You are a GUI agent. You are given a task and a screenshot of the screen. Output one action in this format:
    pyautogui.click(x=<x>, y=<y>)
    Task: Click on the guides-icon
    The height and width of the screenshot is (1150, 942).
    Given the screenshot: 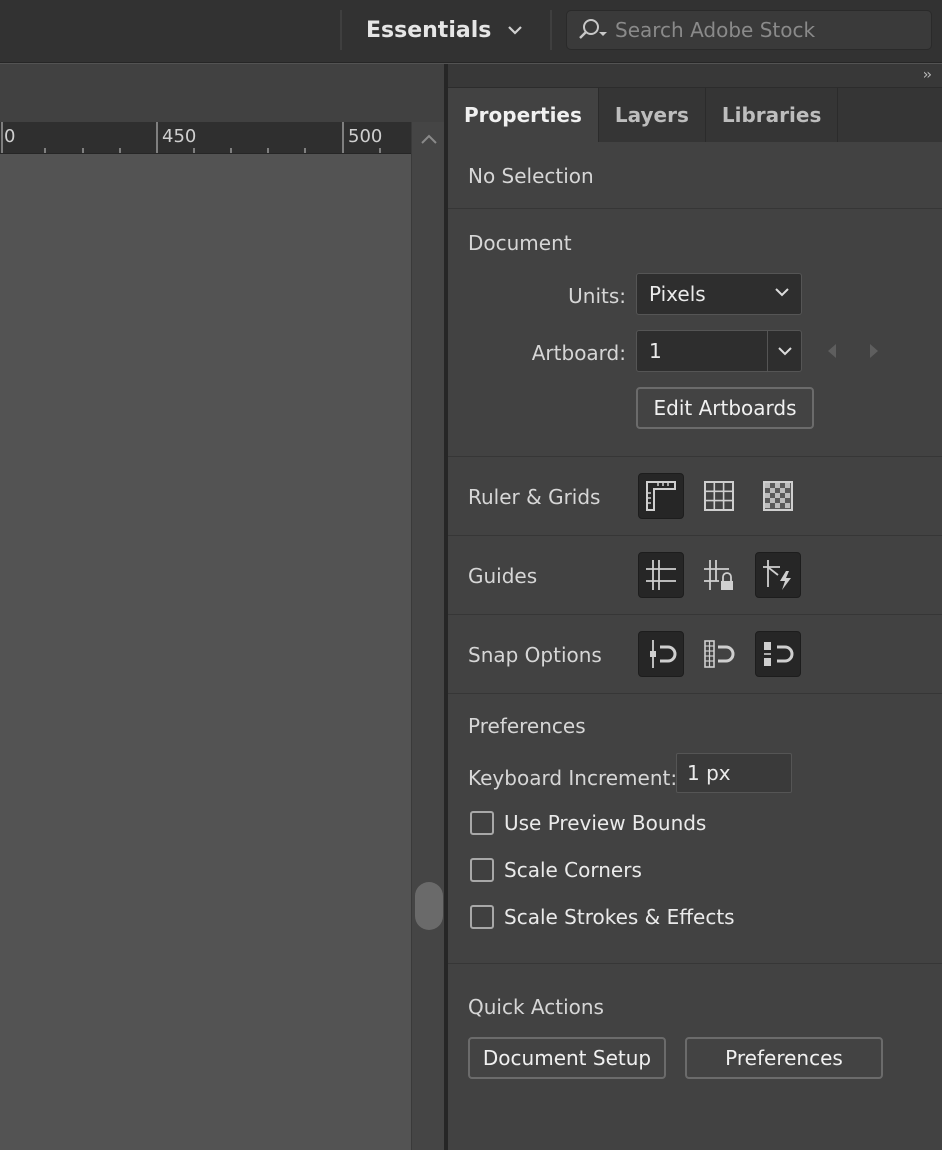 What is the action you would take?
    pyautogui.click(x=661, y=575)
    